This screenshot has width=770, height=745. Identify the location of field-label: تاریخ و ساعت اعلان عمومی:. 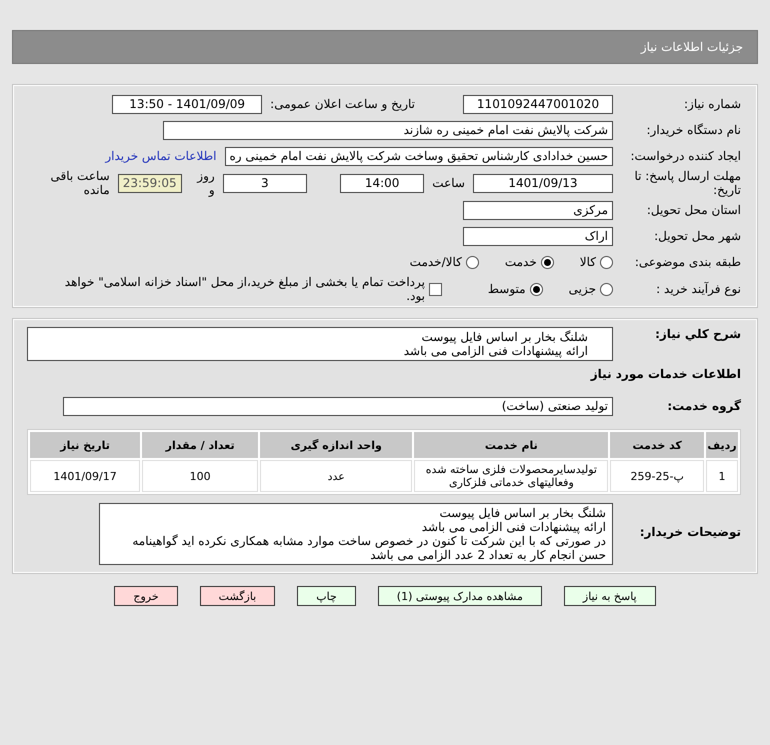
(342, 104).